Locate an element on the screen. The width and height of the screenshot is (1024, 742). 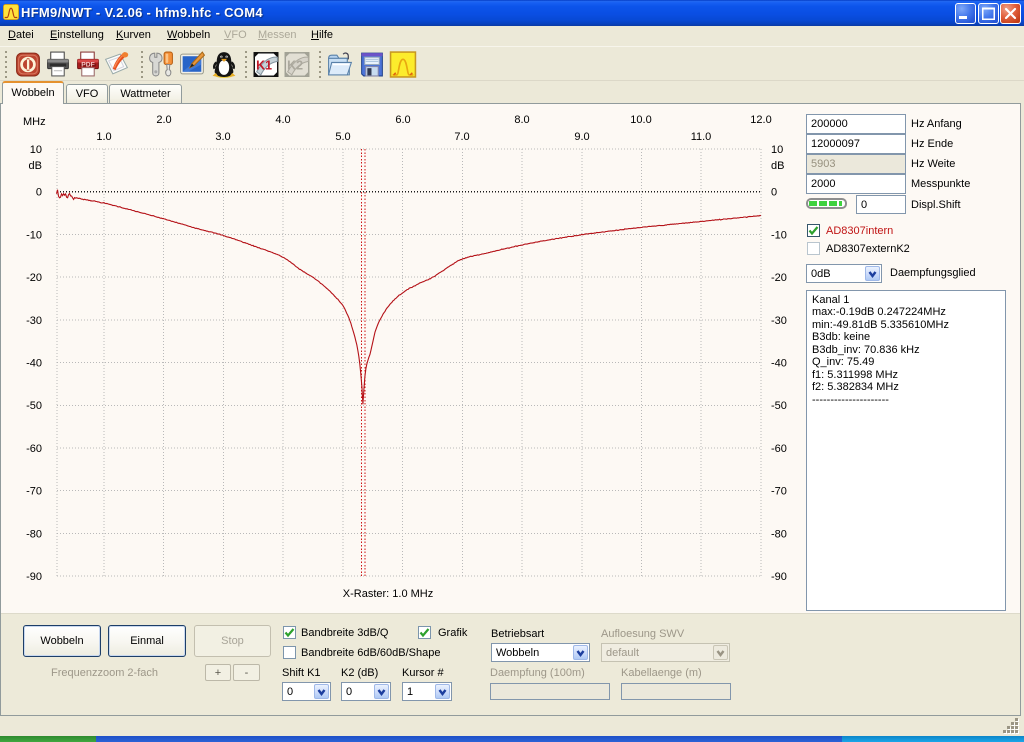
svg-text: 6.0 is located at coordinates (402, 120).